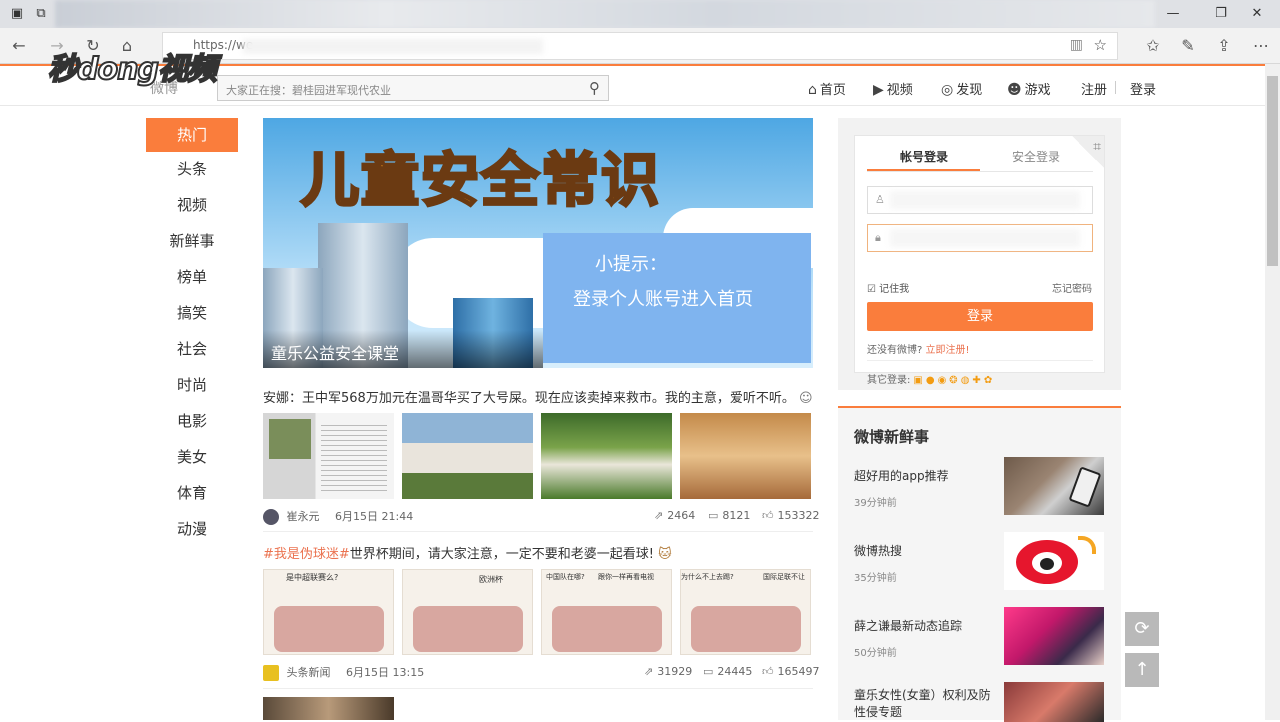 The image size is (1280, 722). What do you see at coordinates (328, 612) in the screenshot?
I see `comic-thumbnail: 是中超联赛么?` at bounding box center [328, 612].